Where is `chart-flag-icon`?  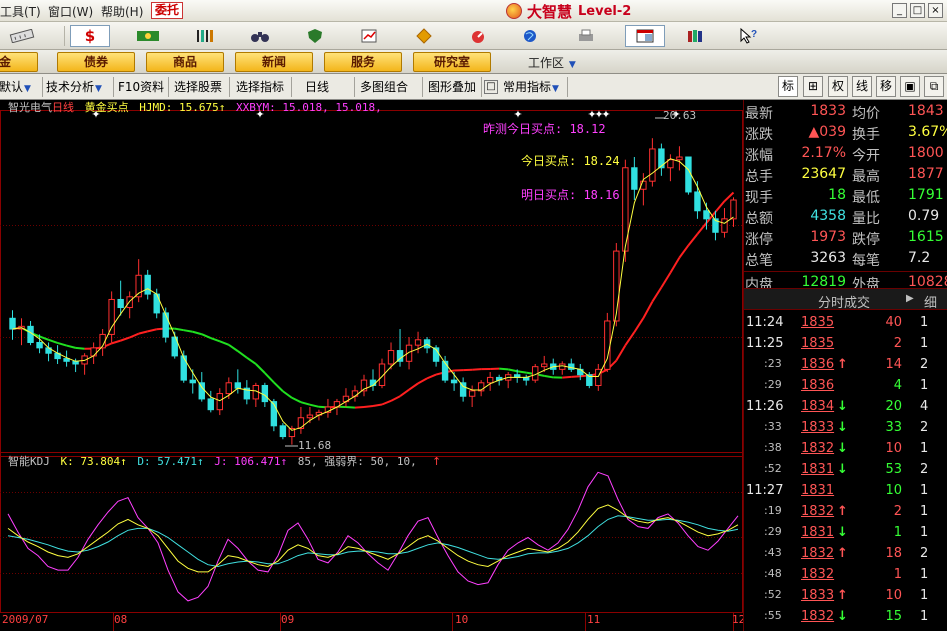
chart-flag-icon is located at coordinates (370, 36).